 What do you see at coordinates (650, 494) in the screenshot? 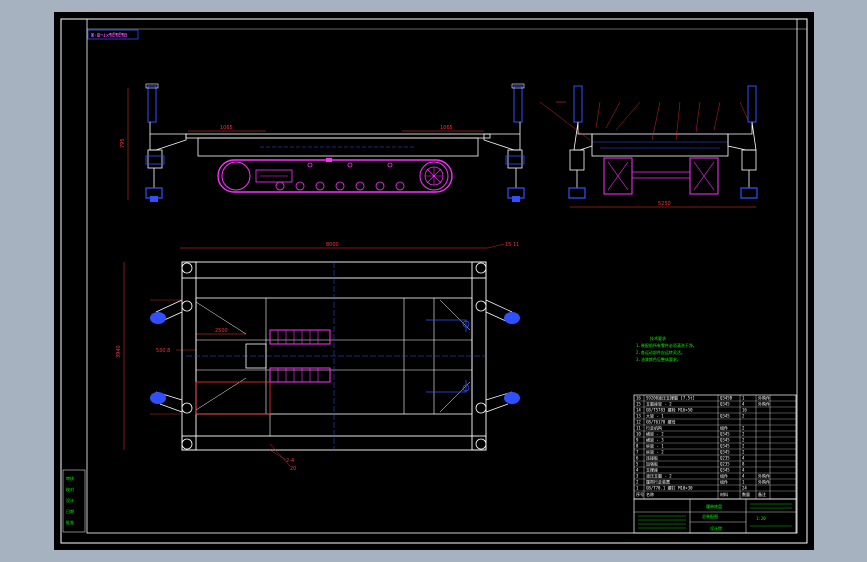
I see `bom-header-name: 名称` at bounding box center [650, 494].